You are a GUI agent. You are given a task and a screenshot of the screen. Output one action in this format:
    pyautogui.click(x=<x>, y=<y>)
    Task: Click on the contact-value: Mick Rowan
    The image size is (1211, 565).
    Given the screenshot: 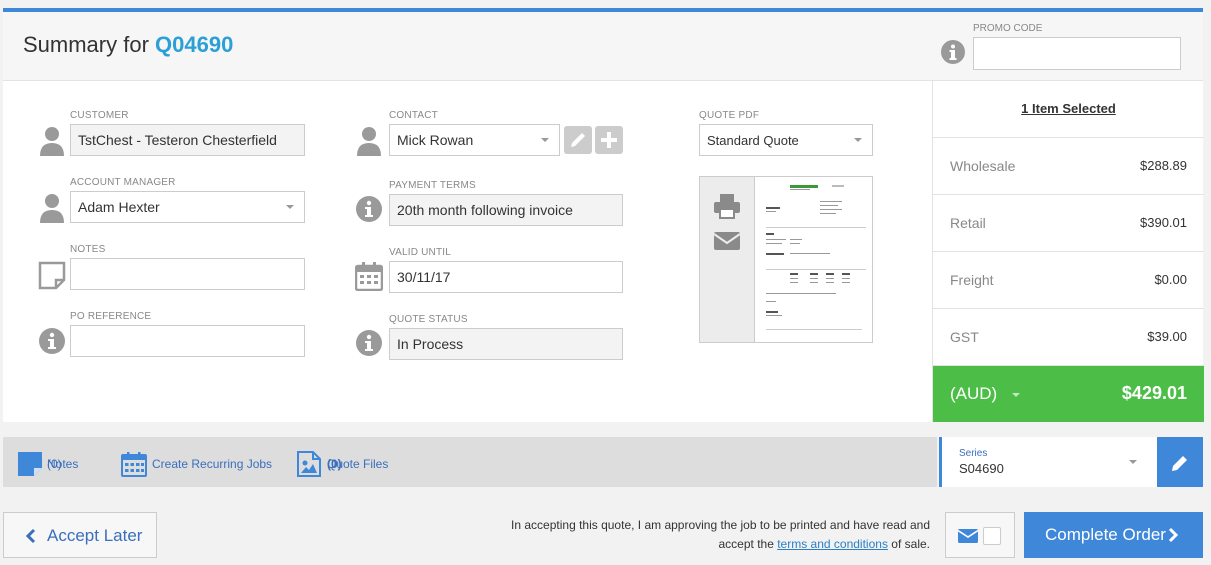 What is the action you would take?
    pyautogui.click(x=435, y=140)
    